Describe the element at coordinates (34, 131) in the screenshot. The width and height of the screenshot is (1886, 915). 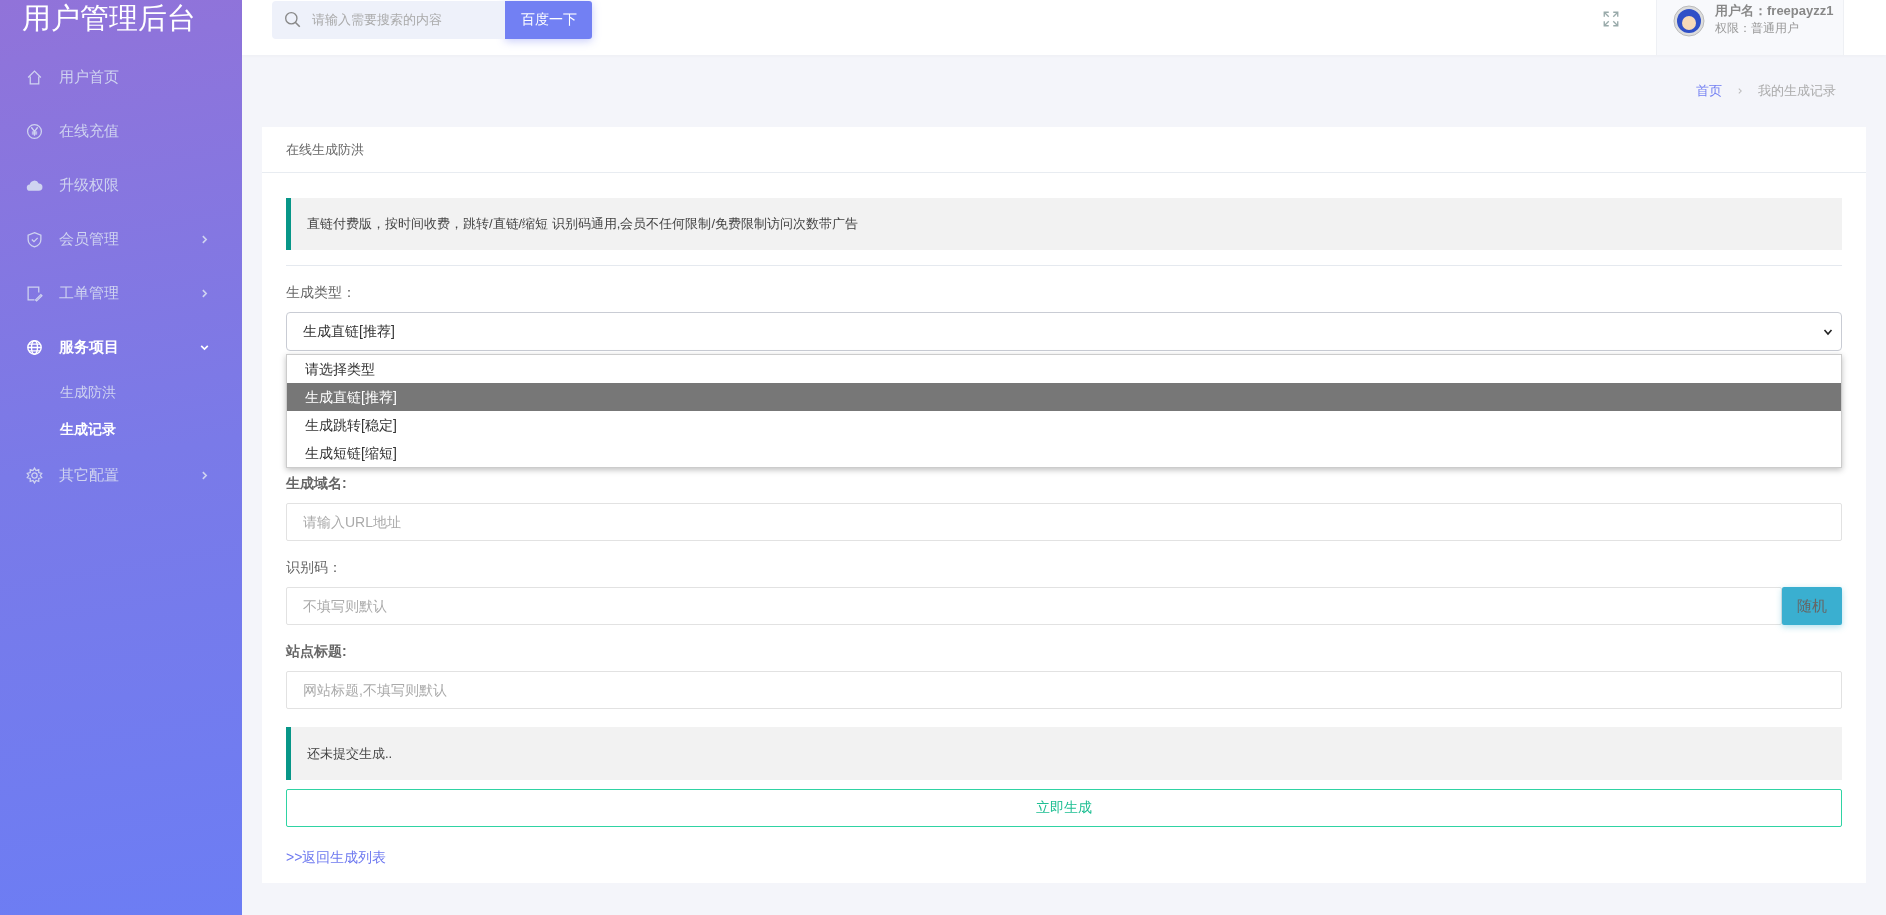
I see `yen-icon` at that location.